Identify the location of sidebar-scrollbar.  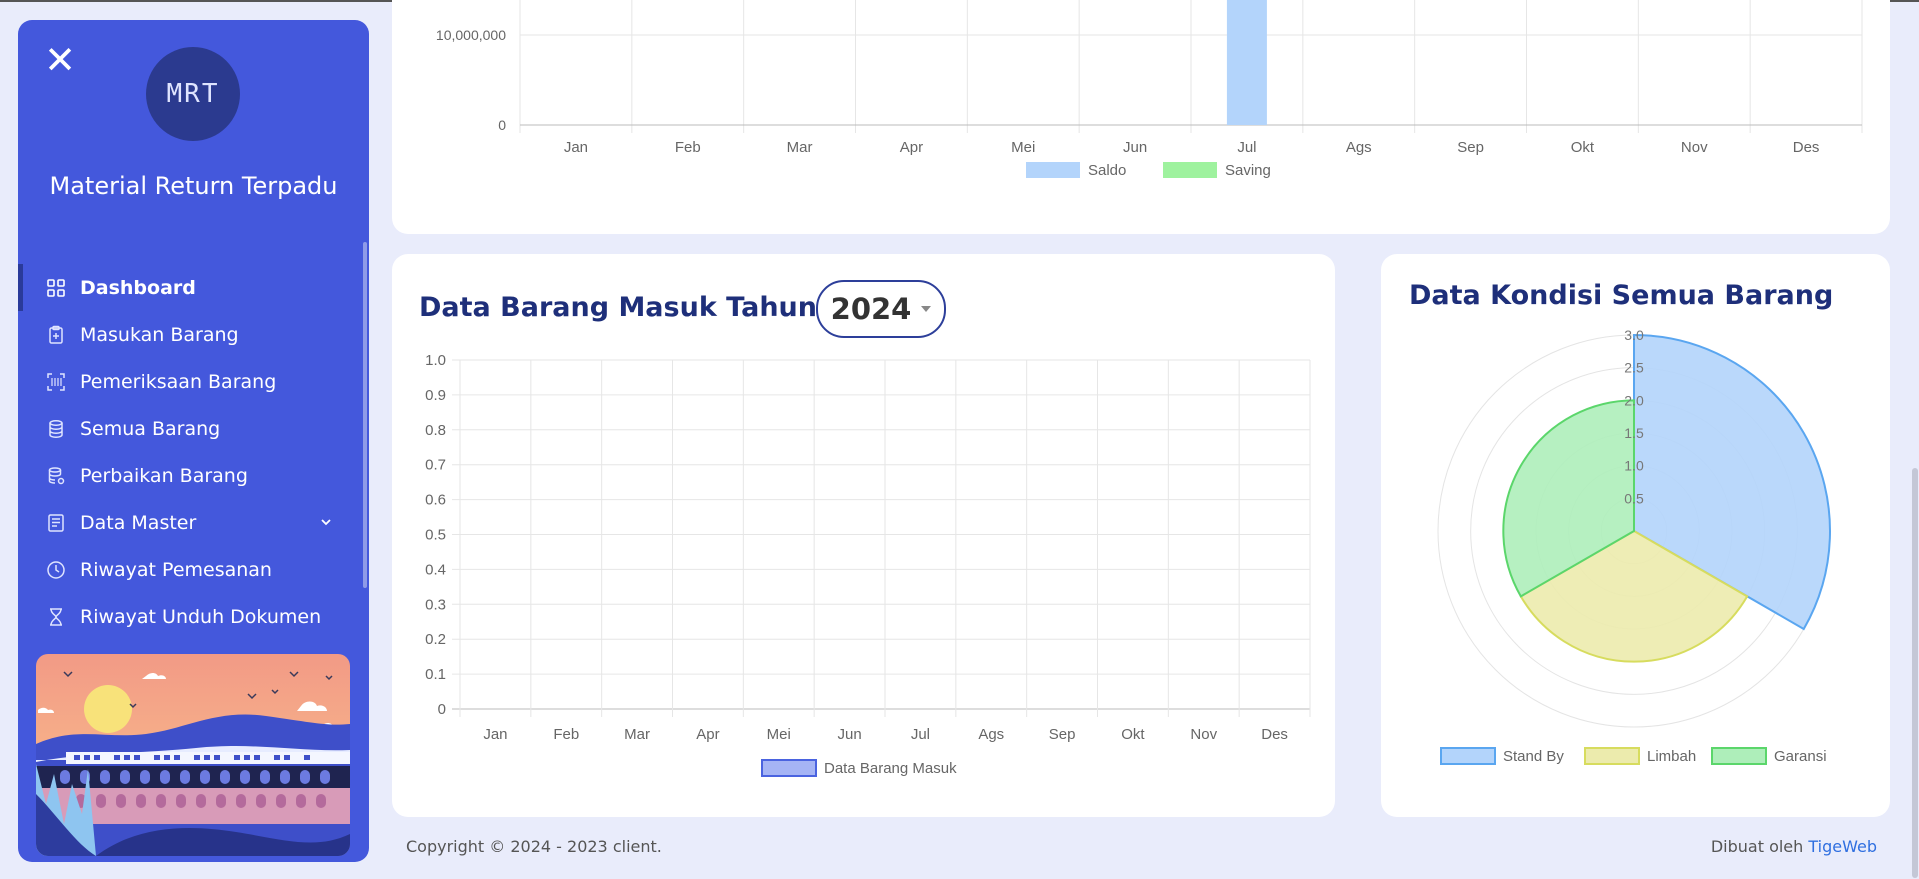
(365, 415).